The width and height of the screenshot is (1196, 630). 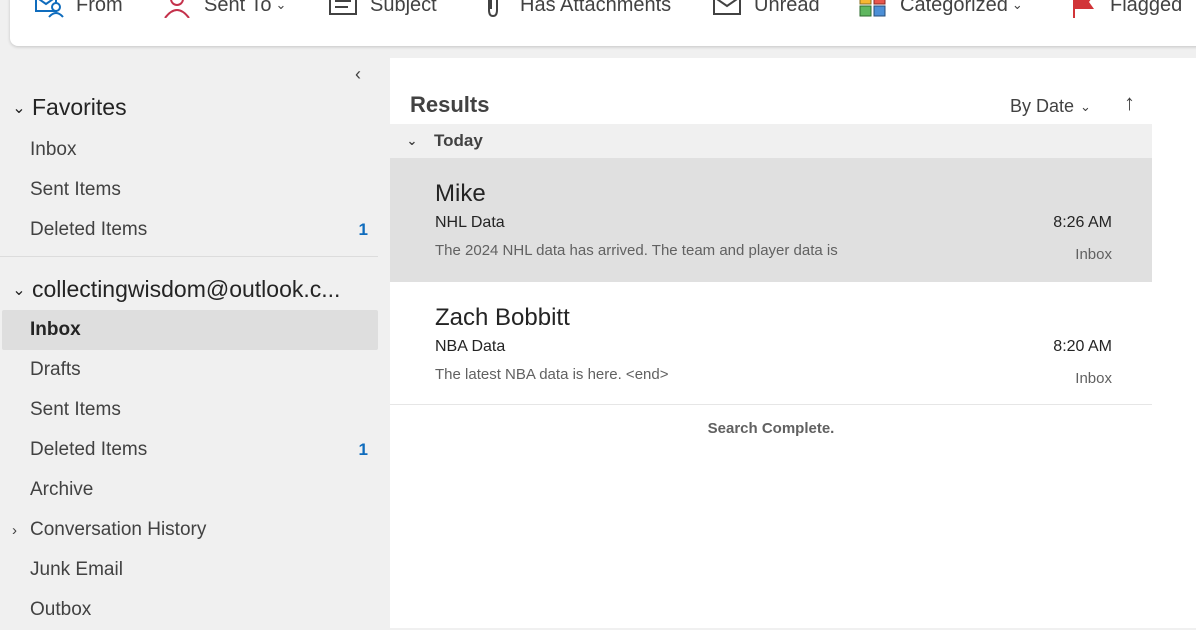 I want to click on folder-item-conversation-history: › Conversation History, so click(x=190, y=530).